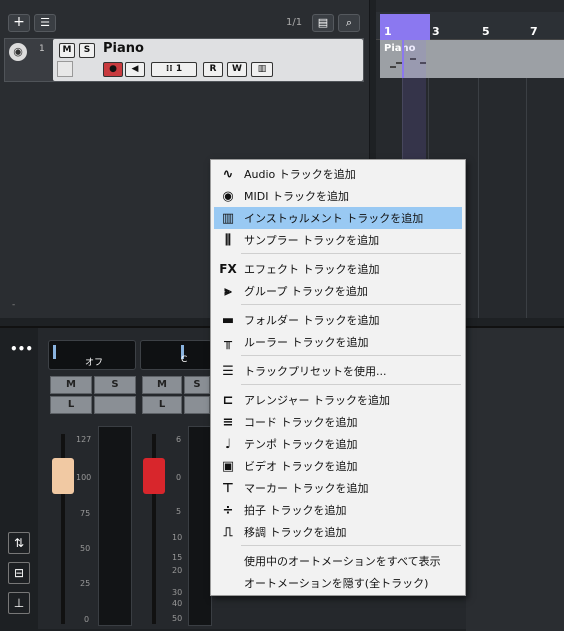 Image resolution: width=564 pixels, height=631 pixels. Describe the element at coordinates (84, 439) in the screenshot. I see `scale-mark: 127` at that location.